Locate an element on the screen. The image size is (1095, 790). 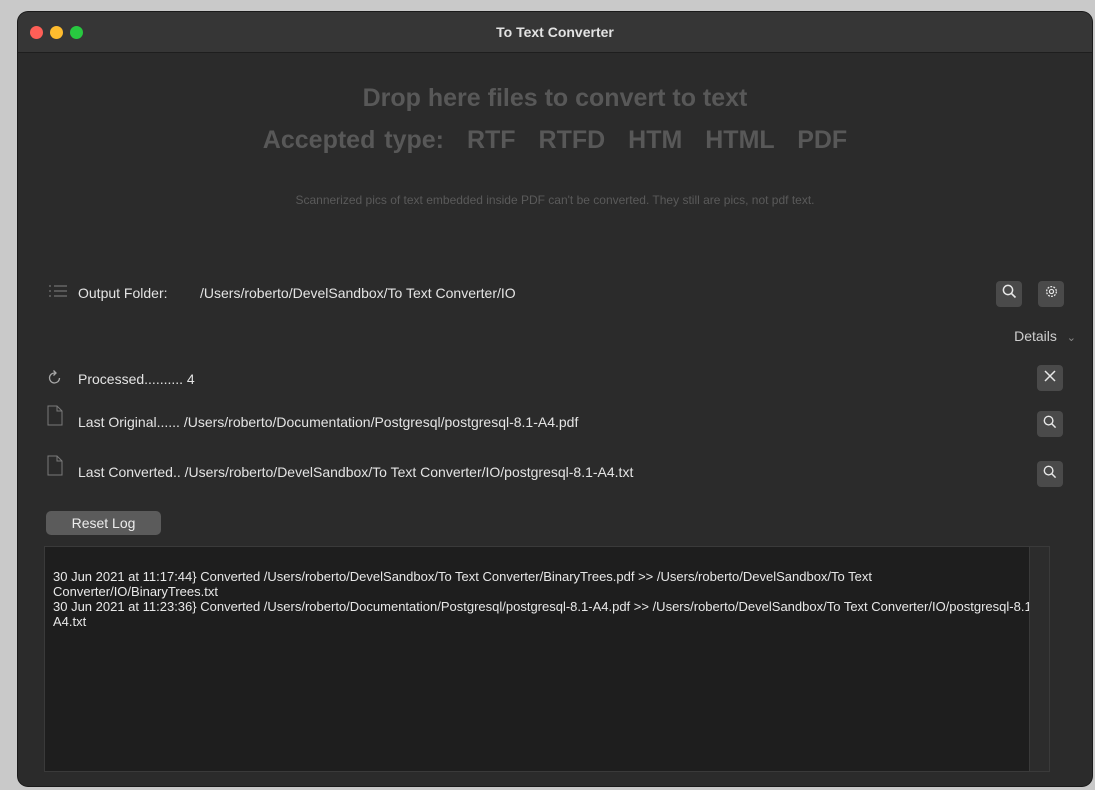
accepted-types-label: Accepted type: is located at coordinates (353, 140).